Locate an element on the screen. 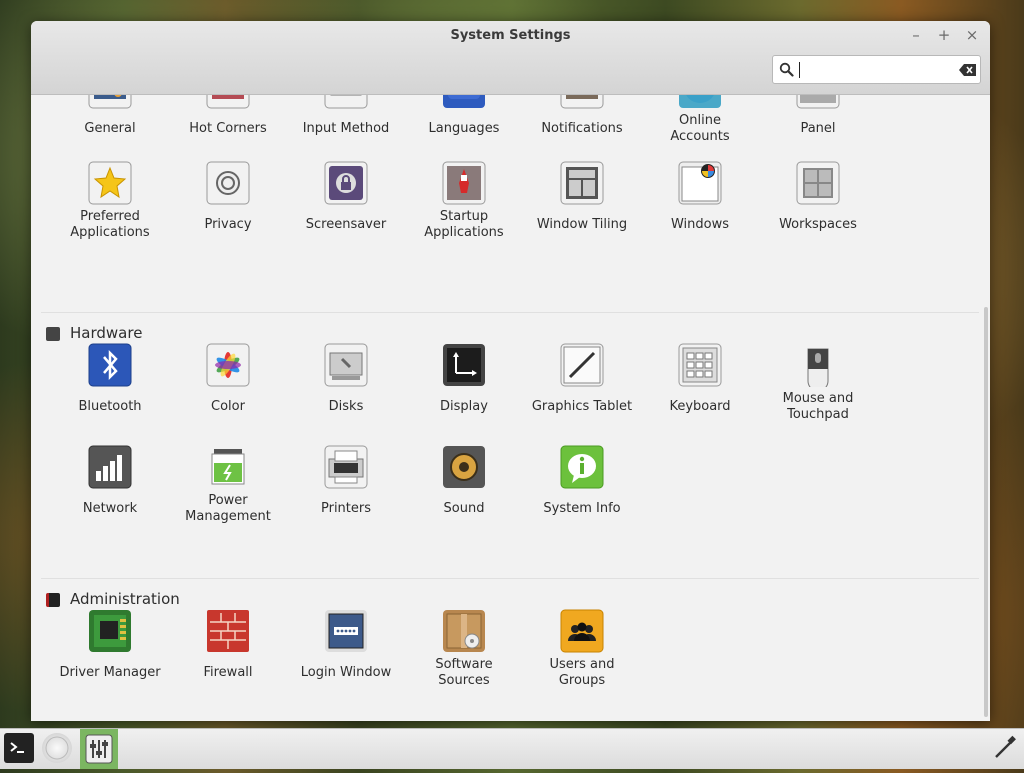 The image size is (1024, 773). network-tray-icon is located at coordinates (1005, 748).